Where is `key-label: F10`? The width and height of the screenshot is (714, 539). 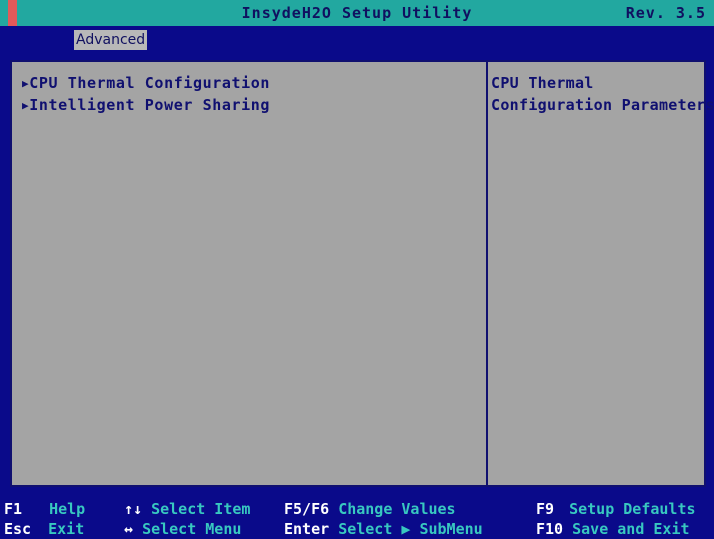
key-label: F10 is located at coordinates (550, 529).